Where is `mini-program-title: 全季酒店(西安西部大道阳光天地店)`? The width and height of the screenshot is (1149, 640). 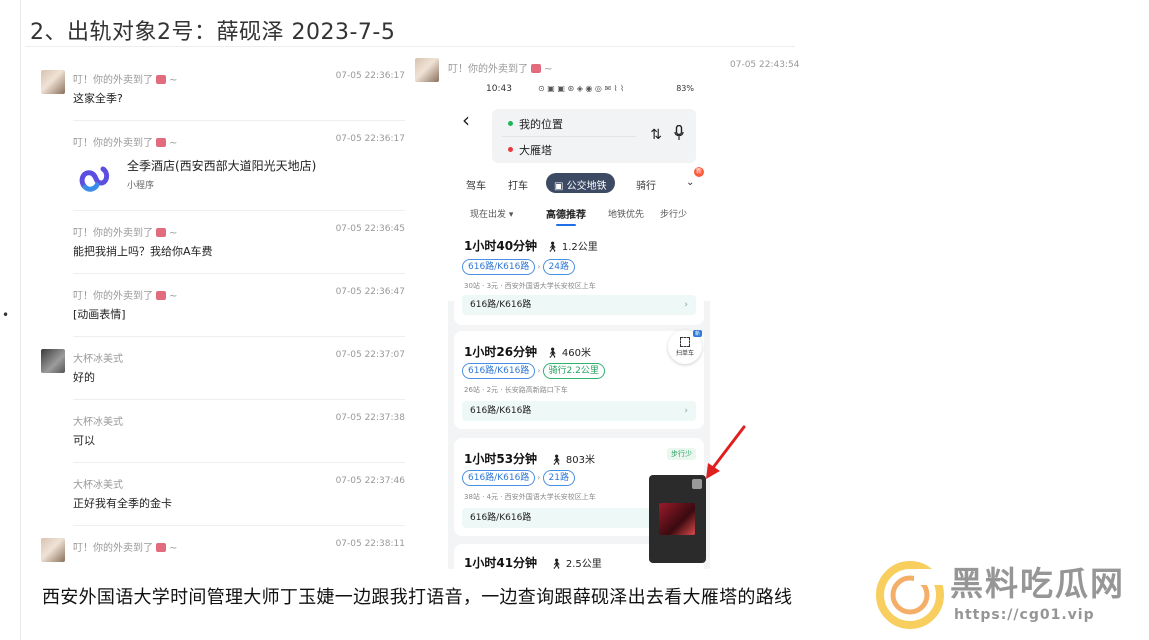
mini-program-title: 全季酒店(西安西部大道阳光天地店) is located at coordinates (221, 165).